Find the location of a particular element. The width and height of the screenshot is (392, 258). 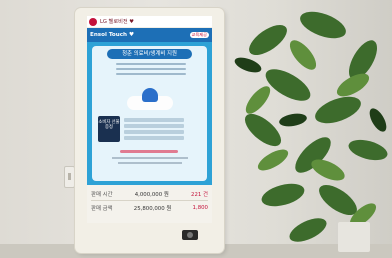

sales-row: 판매 시간 4,000,000 원 221 건 is located at coordinates (149, 194).